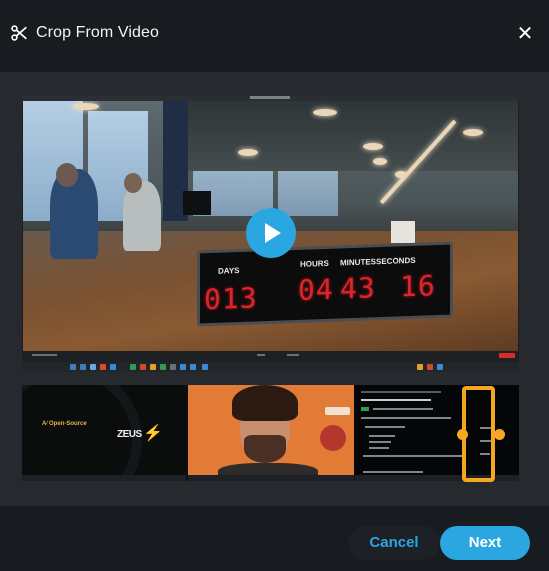  What do you see at coordinates (358, 288) in the screenshot?
I see `clock-minutes-value: 43` at bounding box center [358, 288].